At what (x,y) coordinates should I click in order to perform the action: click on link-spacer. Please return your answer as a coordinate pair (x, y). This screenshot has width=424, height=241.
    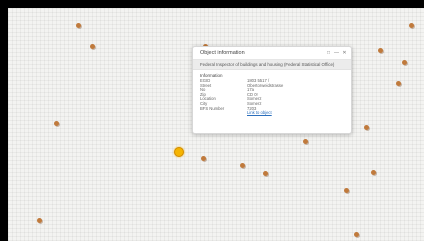
    Looking at the image, I should click on (223, 113).